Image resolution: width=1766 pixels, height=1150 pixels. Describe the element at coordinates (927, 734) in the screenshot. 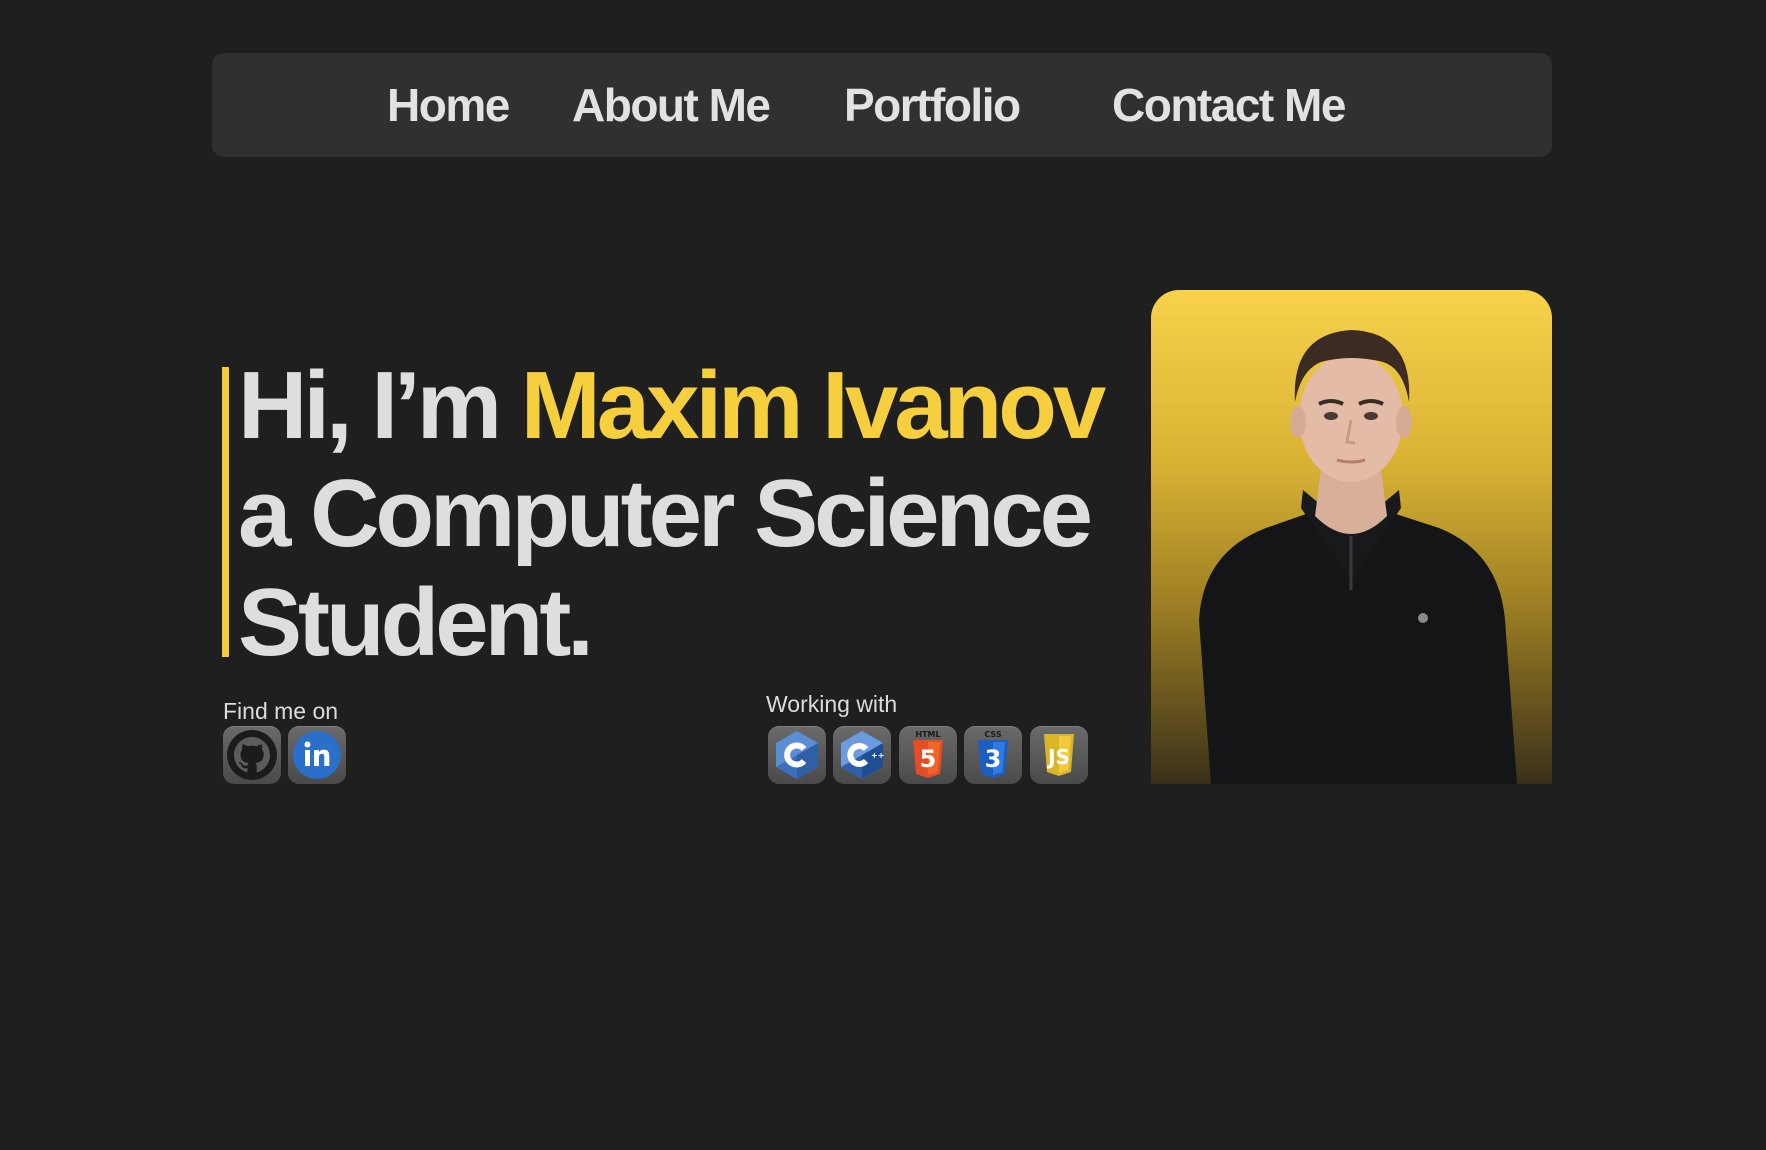

I see `html-badge-text: HTML` at that location.